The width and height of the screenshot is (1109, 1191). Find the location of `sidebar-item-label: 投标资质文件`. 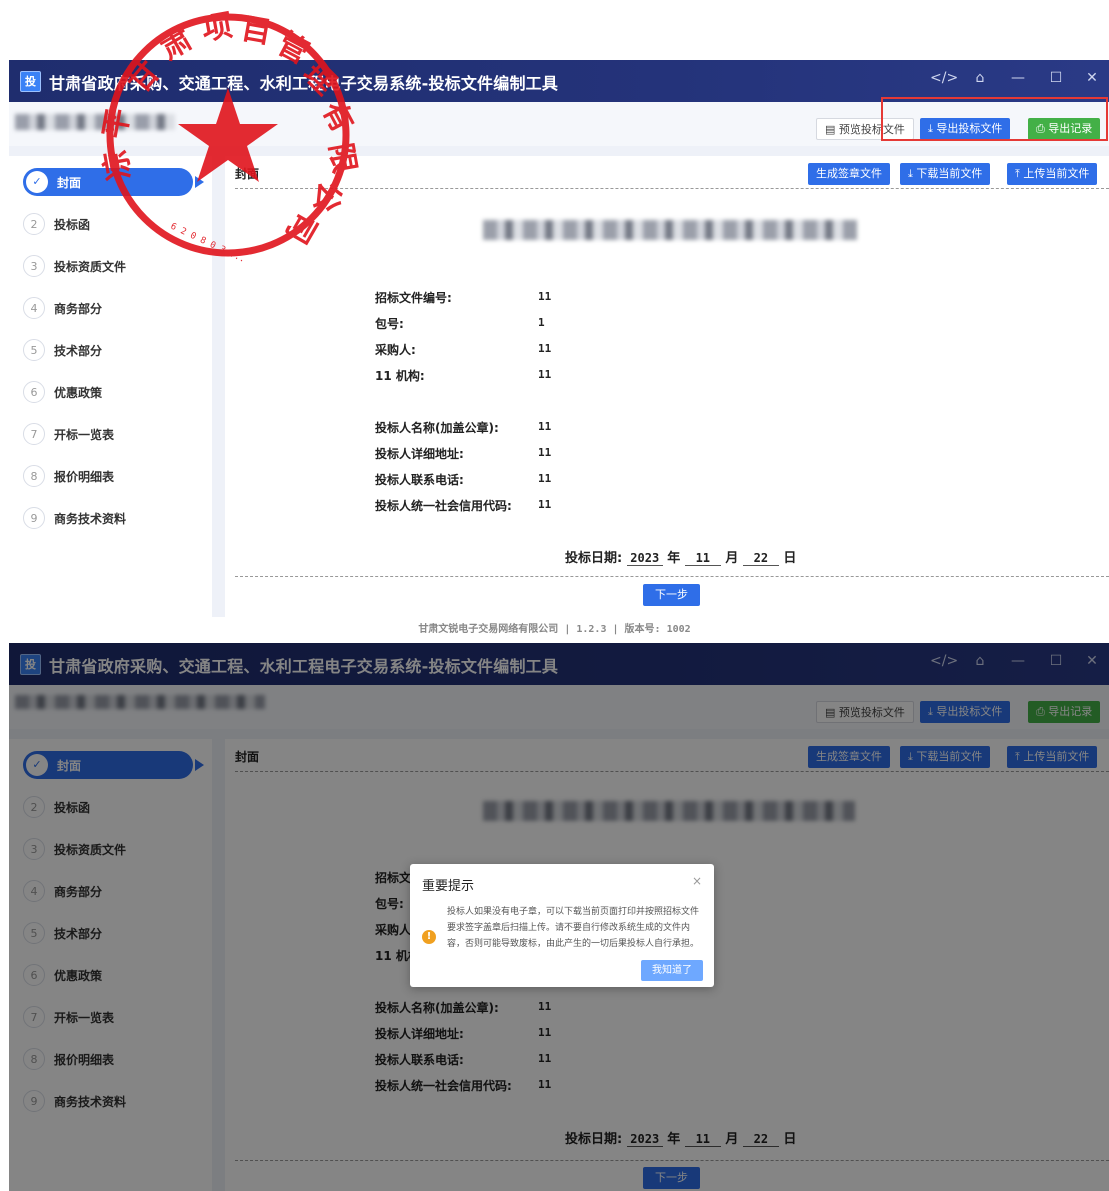

sidebar-item-label: 投标资质文件 is located at coordinates (90, 266).